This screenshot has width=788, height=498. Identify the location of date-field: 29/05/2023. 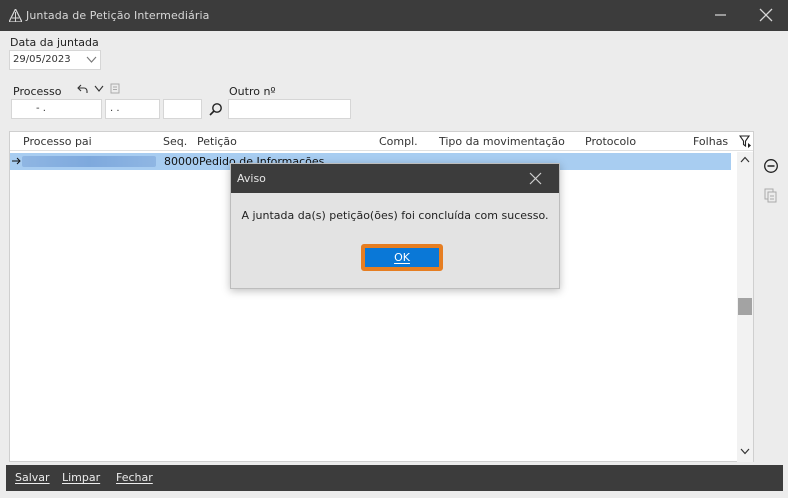
(55, 60).